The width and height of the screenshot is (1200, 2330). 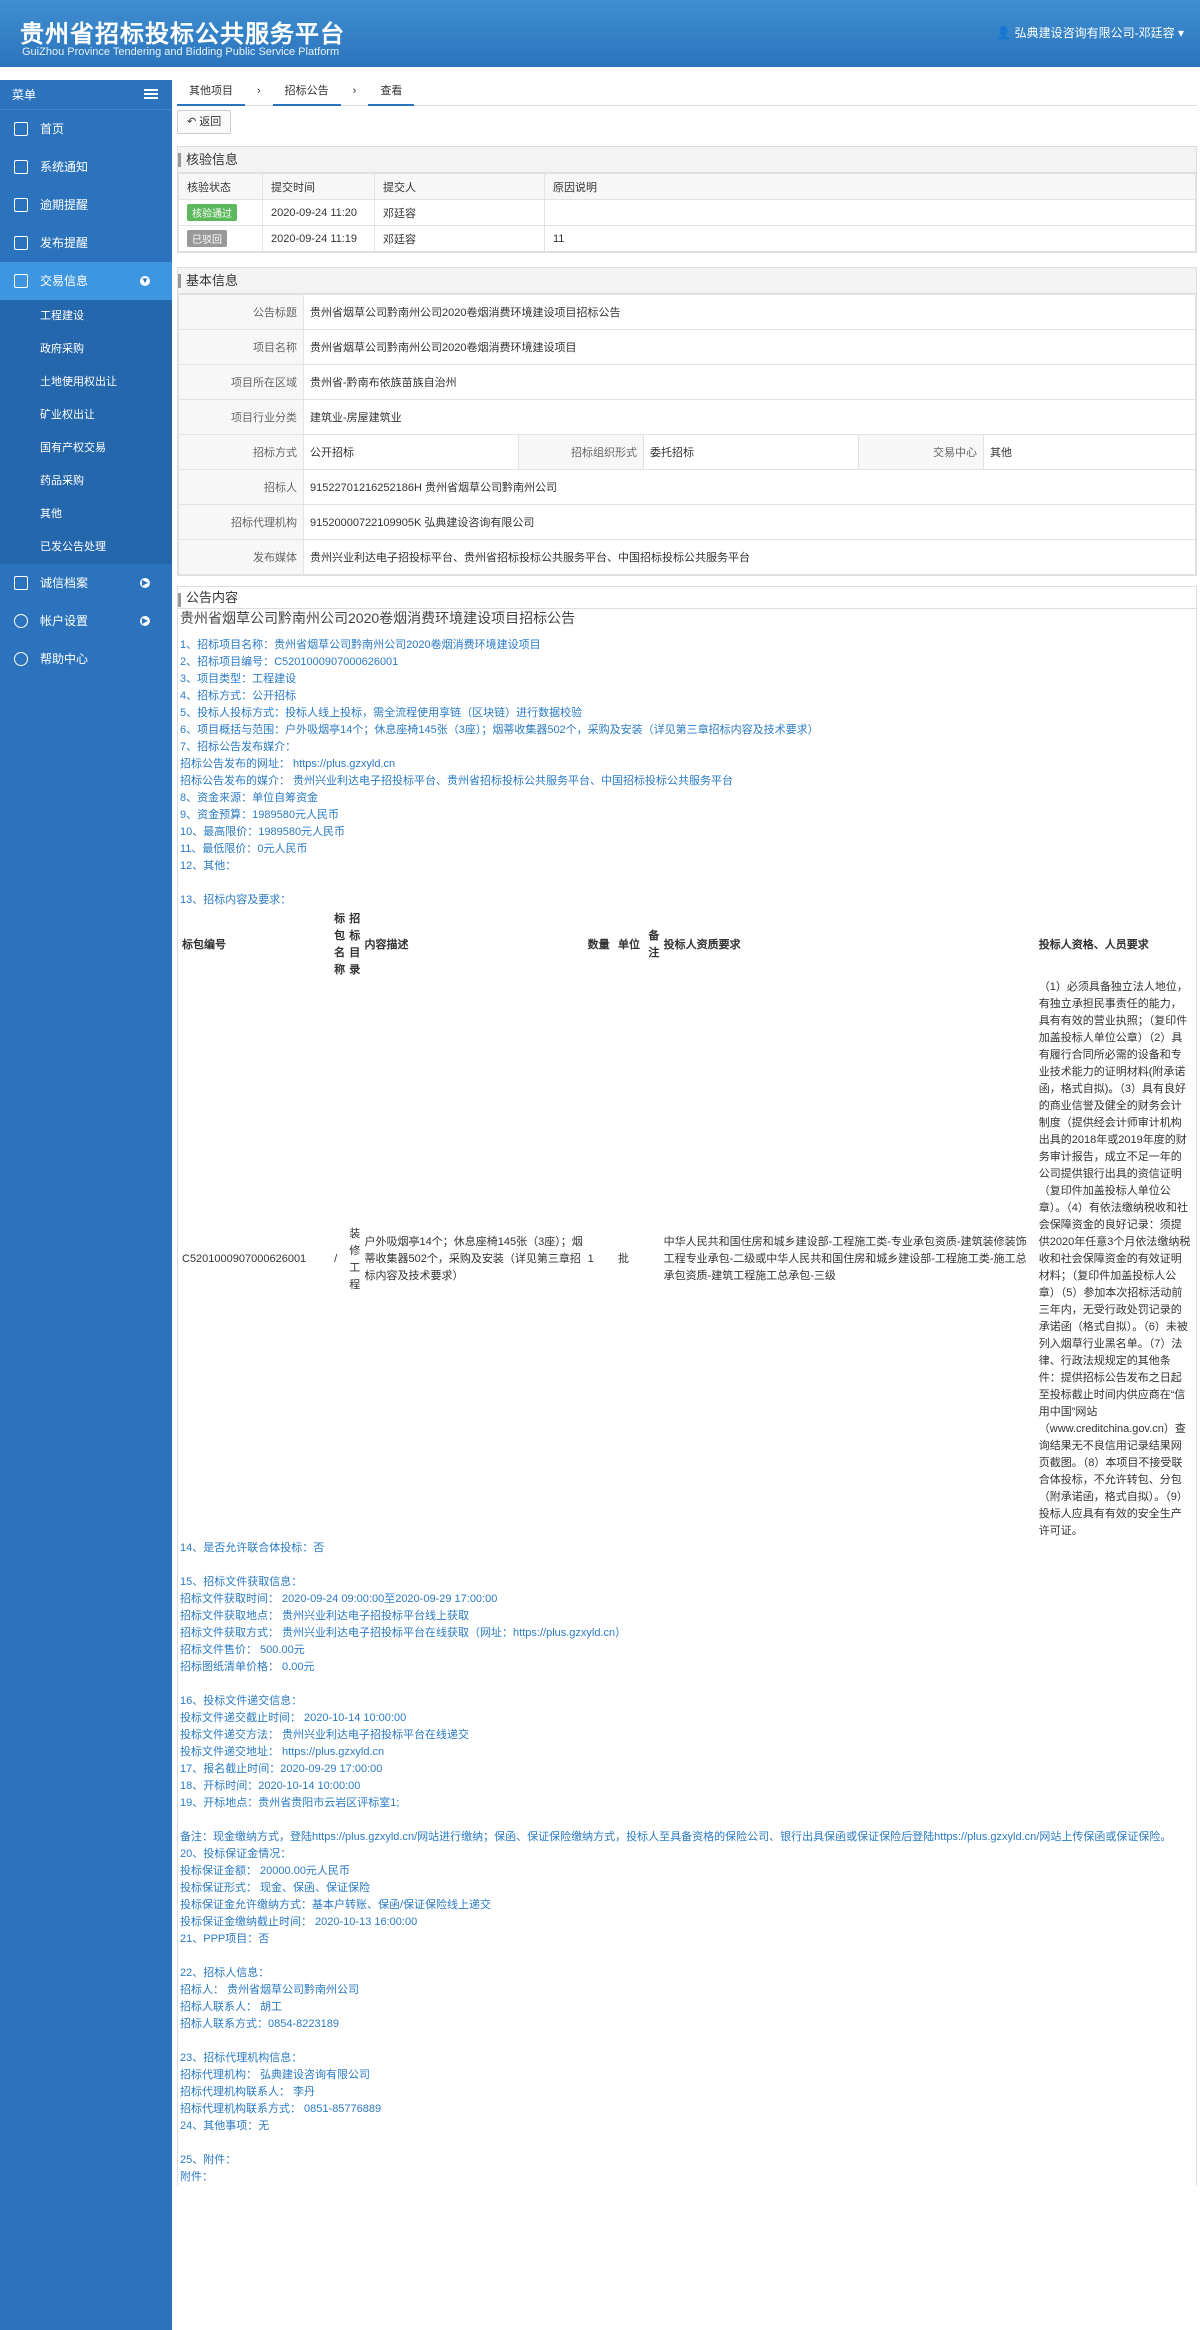 What do you see at coordinates (211, 93) in the screenshot?
I see `breadcrumb-other-projects: 其他项目` at bounding box center [211, 93].